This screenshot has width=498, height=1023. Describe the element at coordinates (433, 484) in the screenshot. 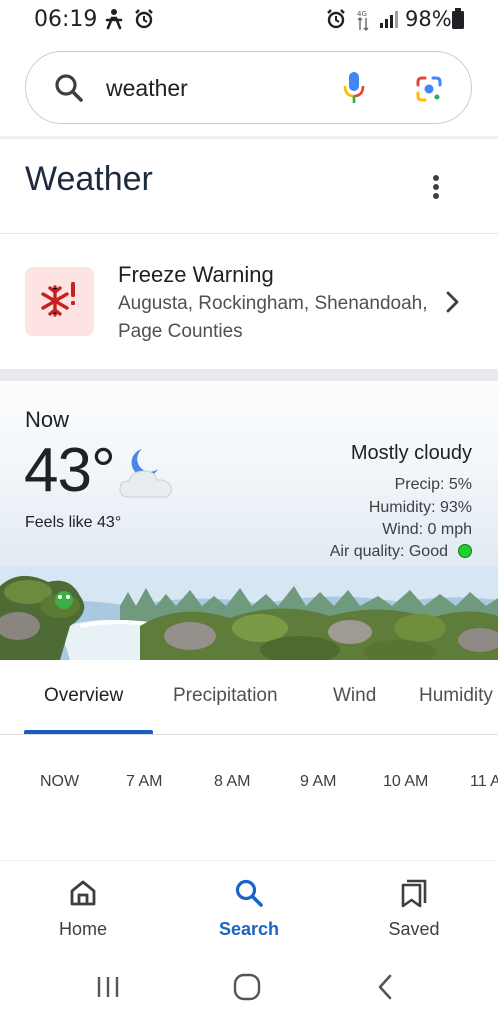

I see `precip-value: Precip: 5%` at that location.